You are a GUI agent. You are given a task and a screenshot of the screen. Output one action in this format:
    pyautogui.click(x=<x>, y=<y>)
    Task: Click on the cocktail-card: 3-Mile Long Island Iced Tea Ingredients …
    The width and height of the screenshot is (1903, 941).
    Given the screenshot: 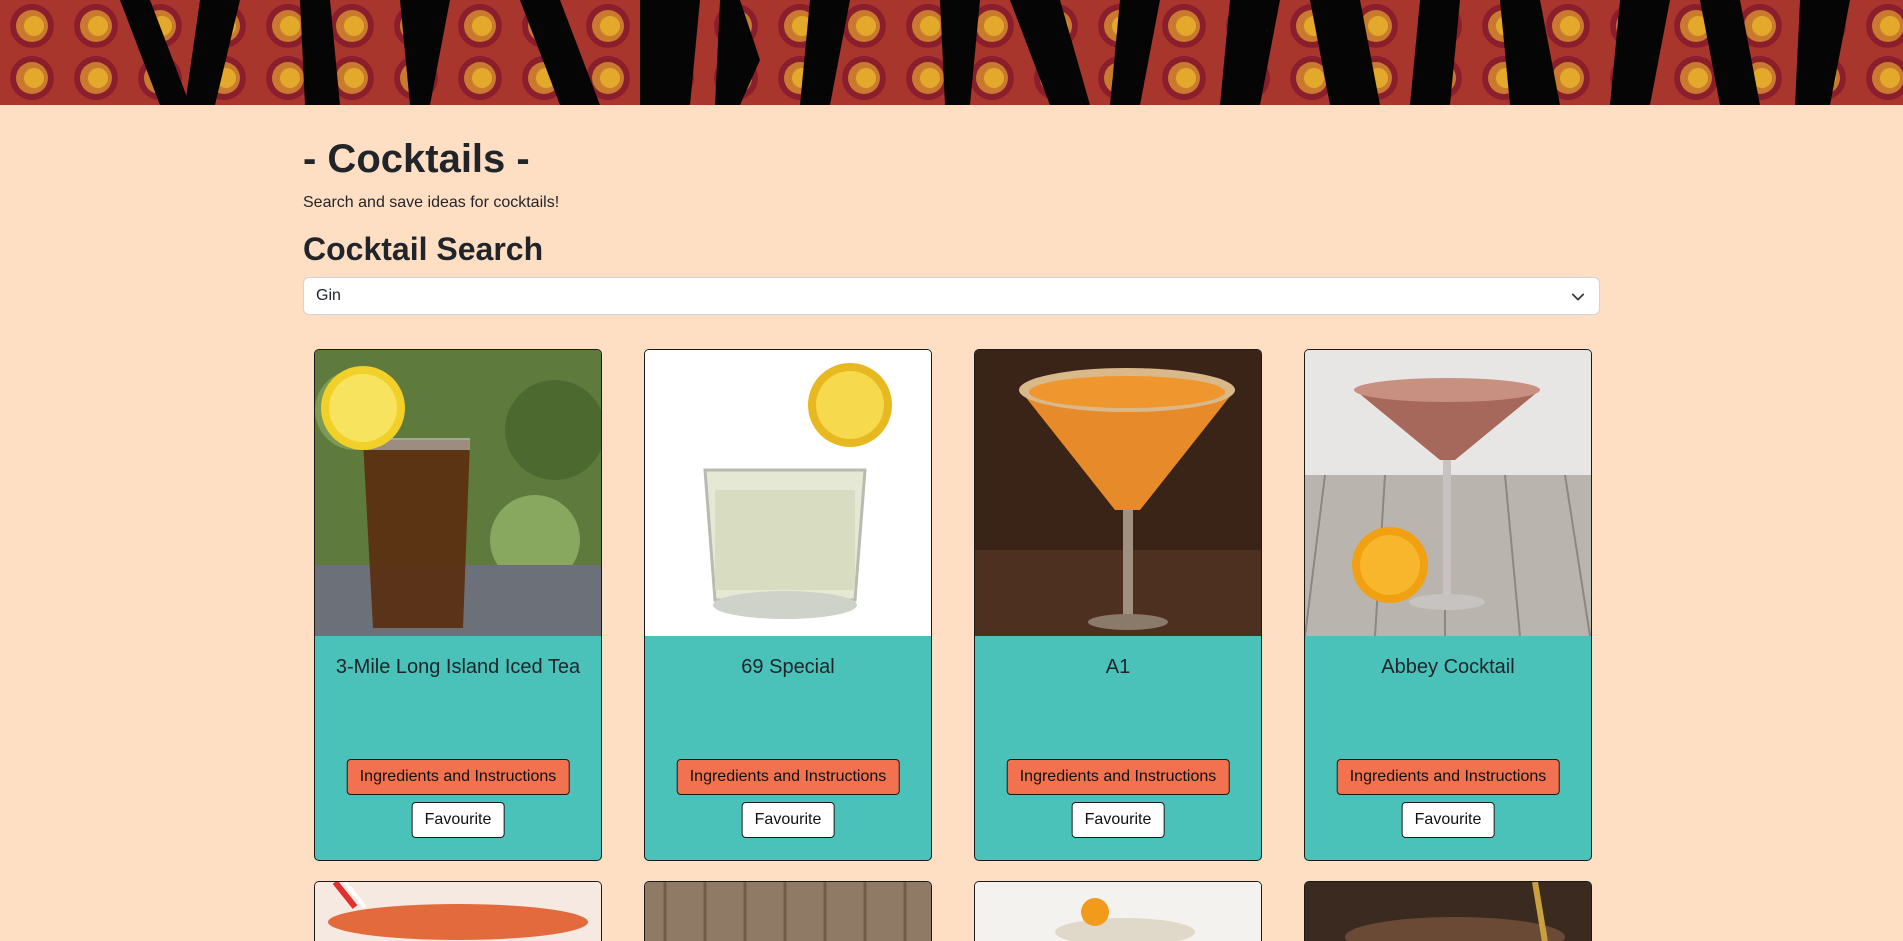 What is the action you would take?
    pyautogui.click(x=458, y=605)
    